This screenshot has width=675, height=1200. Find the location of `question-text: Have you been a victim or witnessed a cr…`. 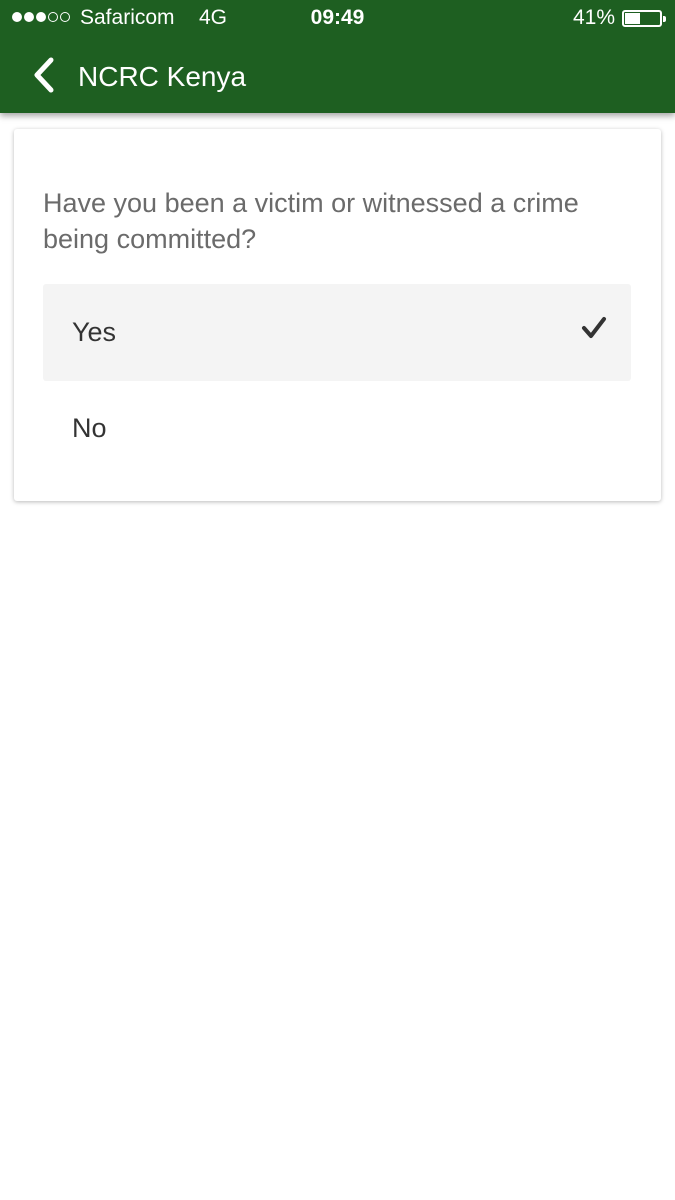

question-text: Have you been a victim or witnessed a cr… is located at coordinates (311, 221).